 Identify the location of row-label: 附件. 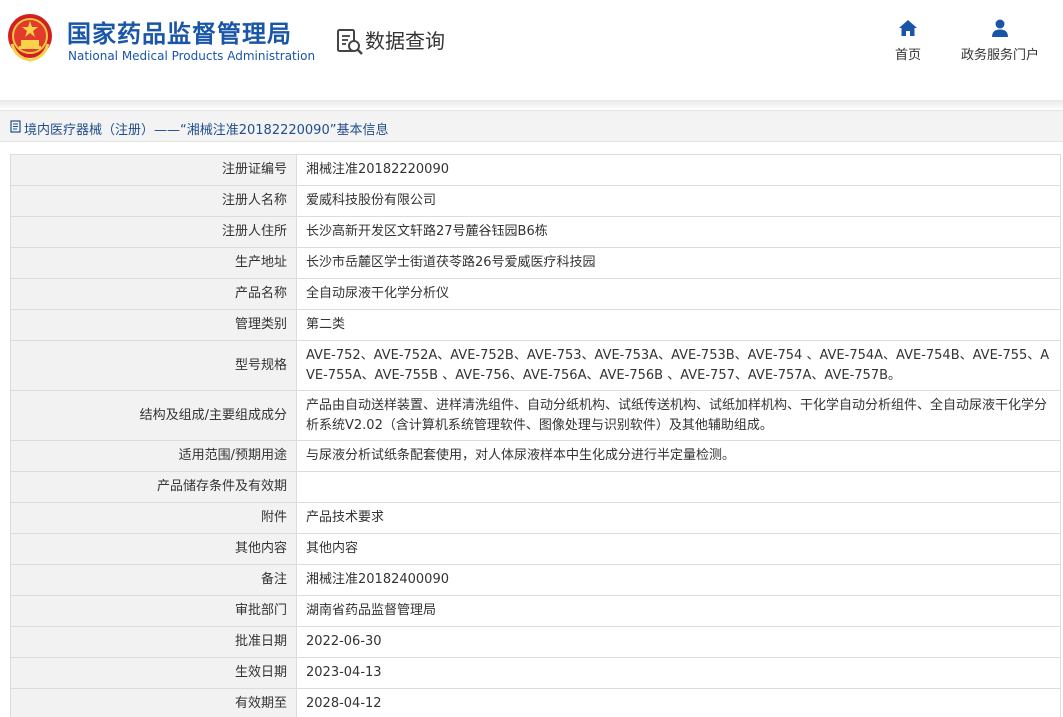
(153, 518).